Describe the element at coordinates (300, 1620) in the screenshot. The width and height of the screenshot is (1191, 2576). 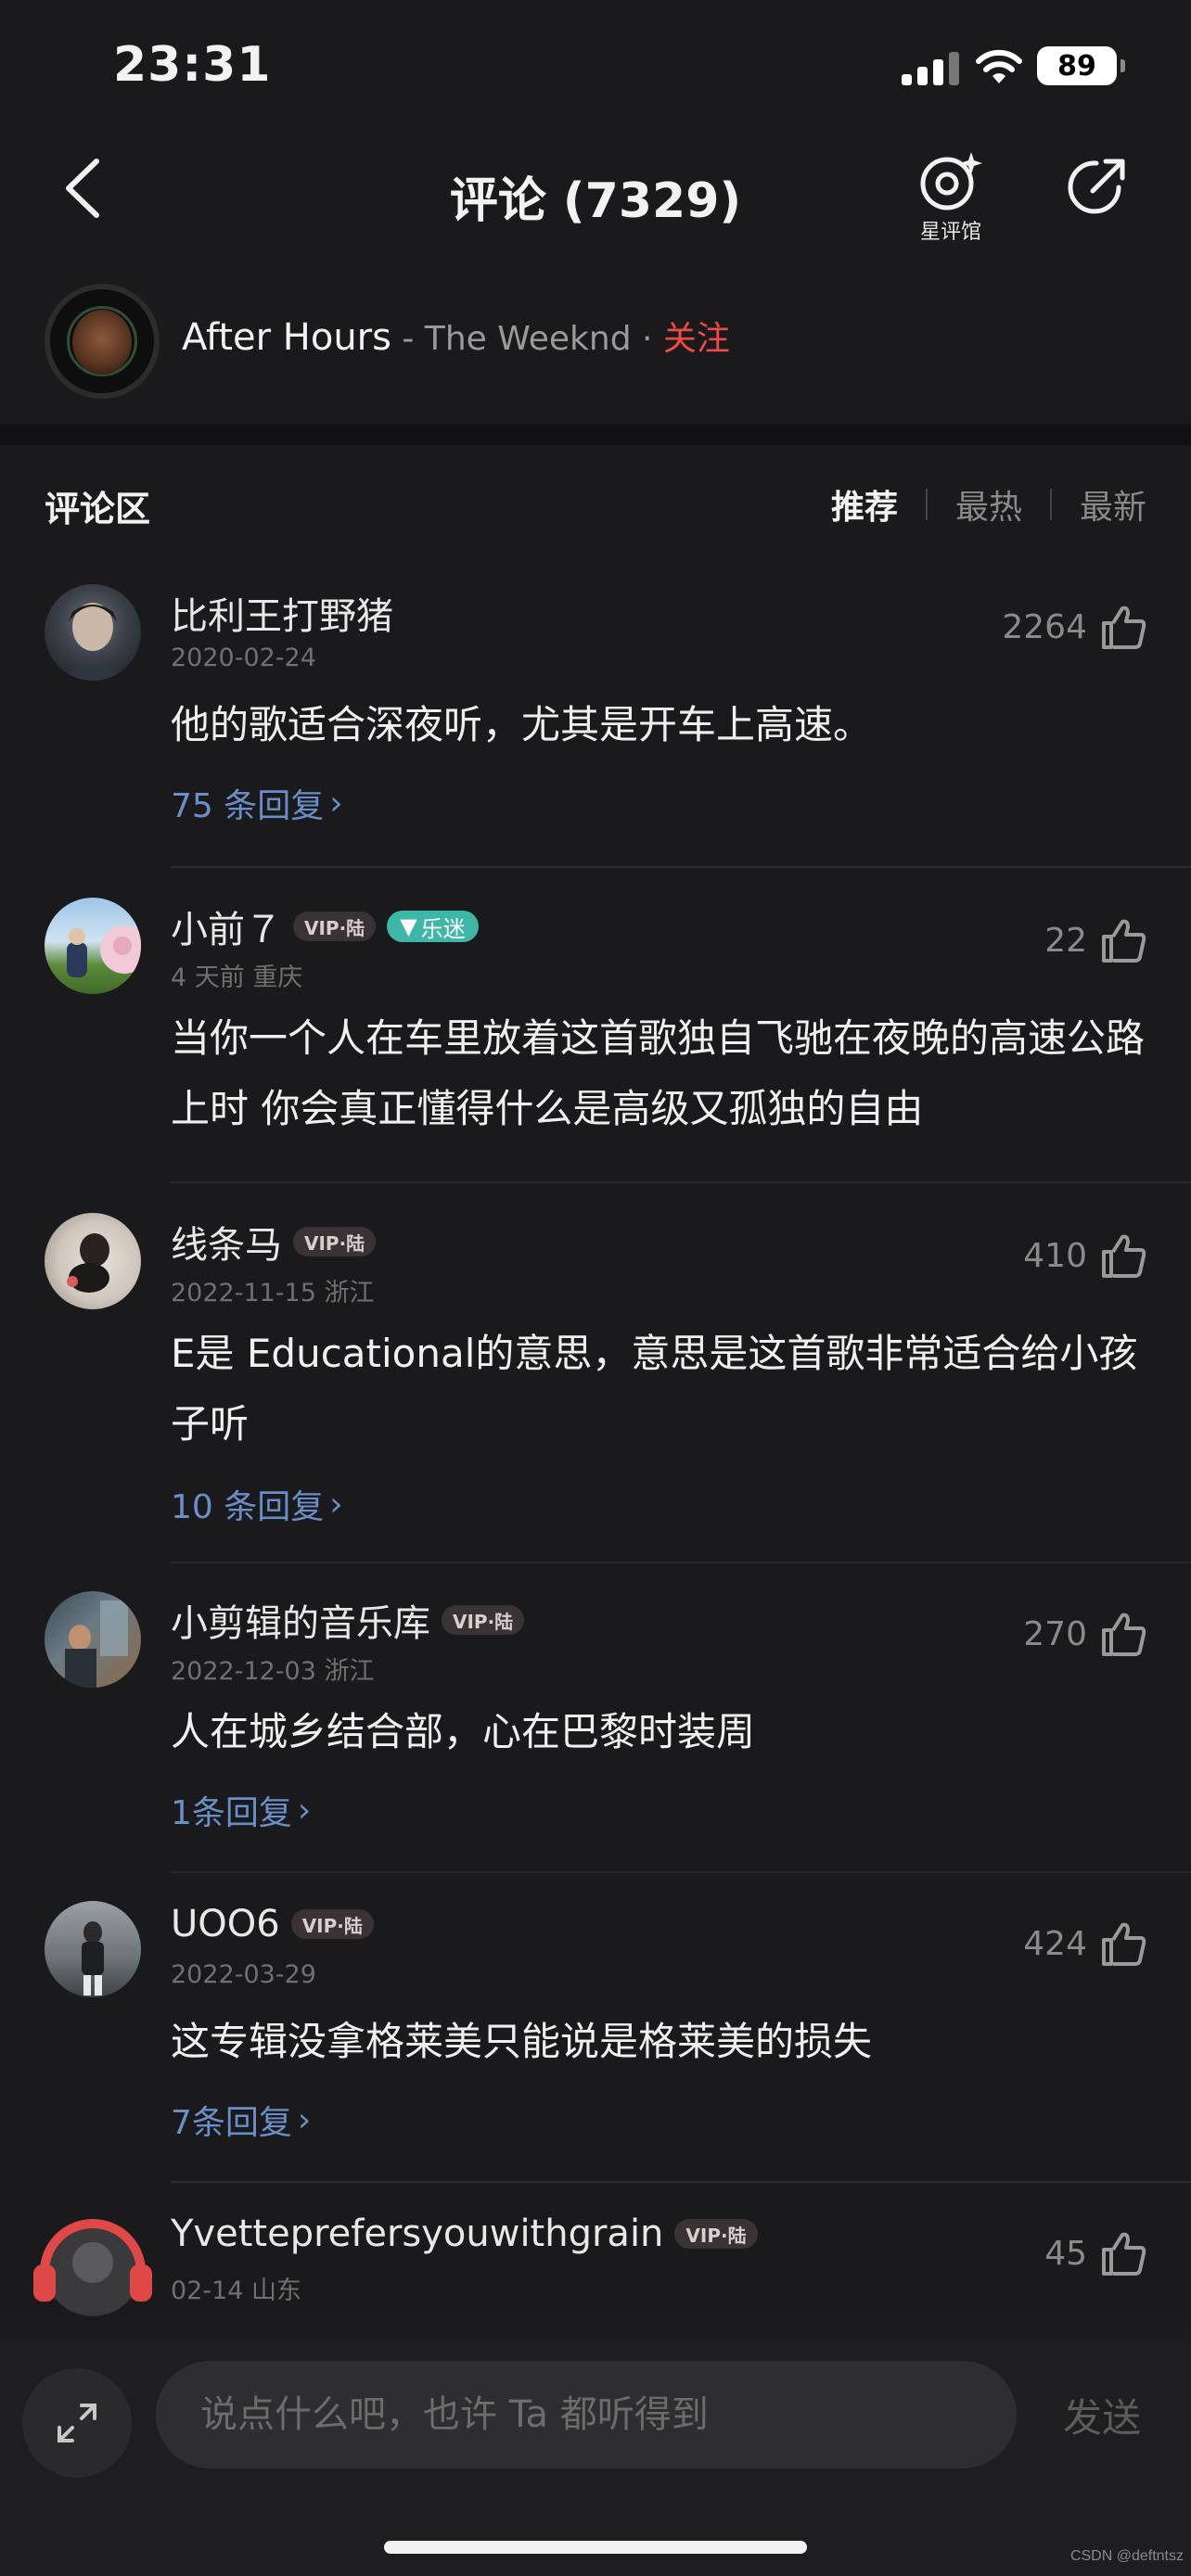
I see `username-text: 小剪辑的音乐库` at that location.